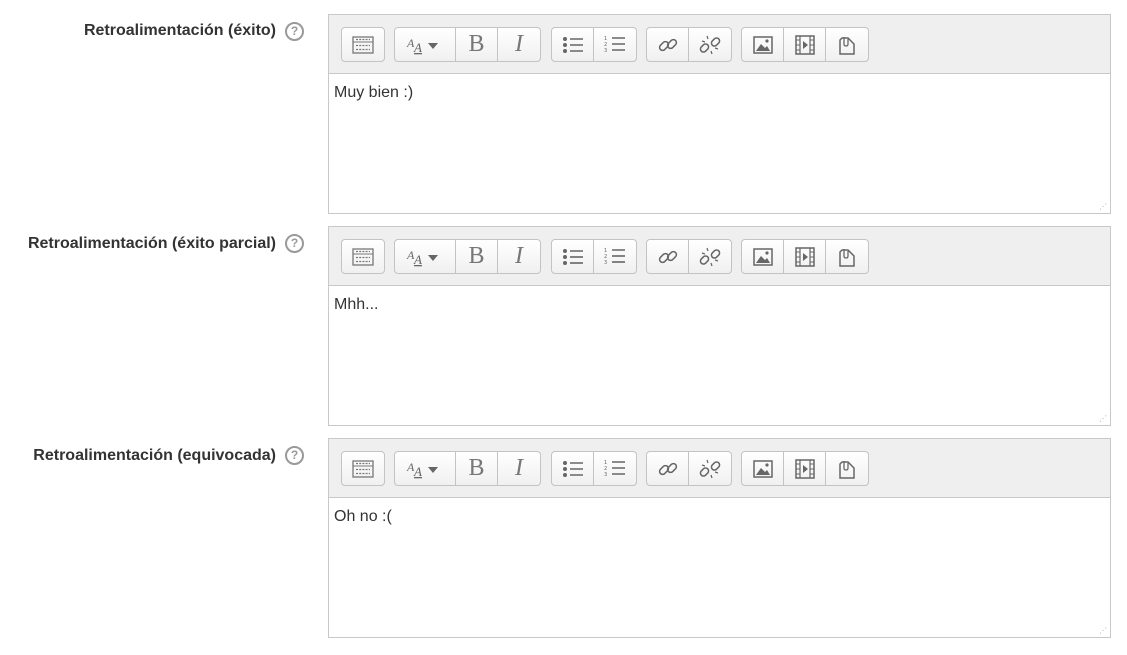 This screenshot has width=1127, height=655. What do you see at coordinates (719, 567) in the screenshot?
I see `editor-content: Oh no :(` at bounding box center [719, 567].